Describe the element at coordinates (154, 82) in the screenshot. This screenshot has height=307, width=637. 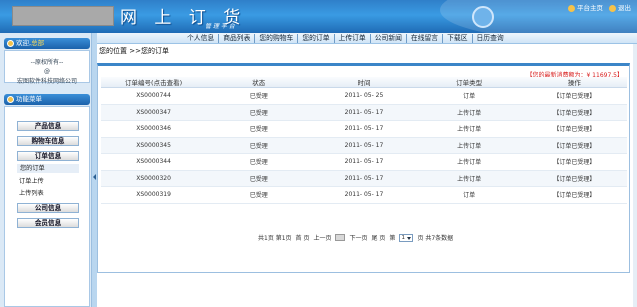
I see `col-order-id: 订单编号(点击查看)` at that location.